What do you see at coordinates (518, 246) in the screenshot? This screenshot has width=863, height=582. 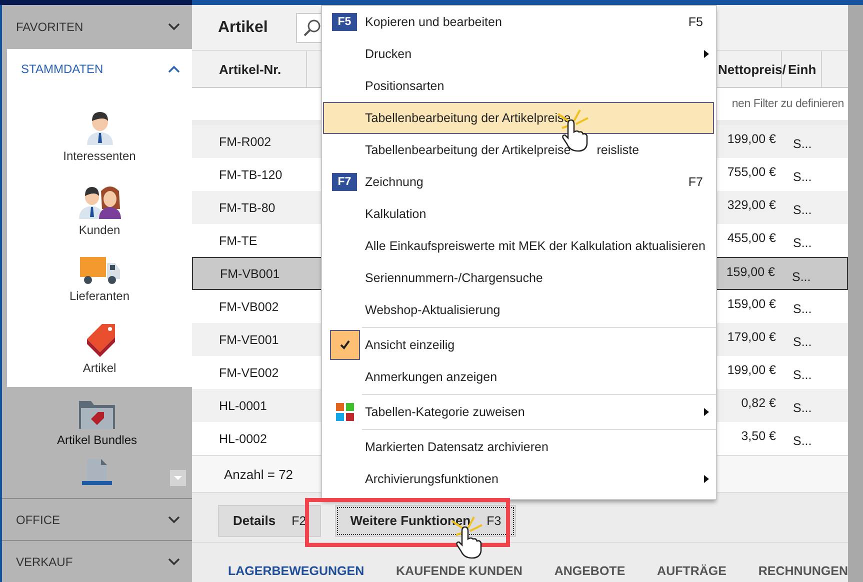 I see `menu-item: Alle Einkaufspreiswerte mit MEK der Kalkulation aktualisieren` at bounding box center [518, 246].